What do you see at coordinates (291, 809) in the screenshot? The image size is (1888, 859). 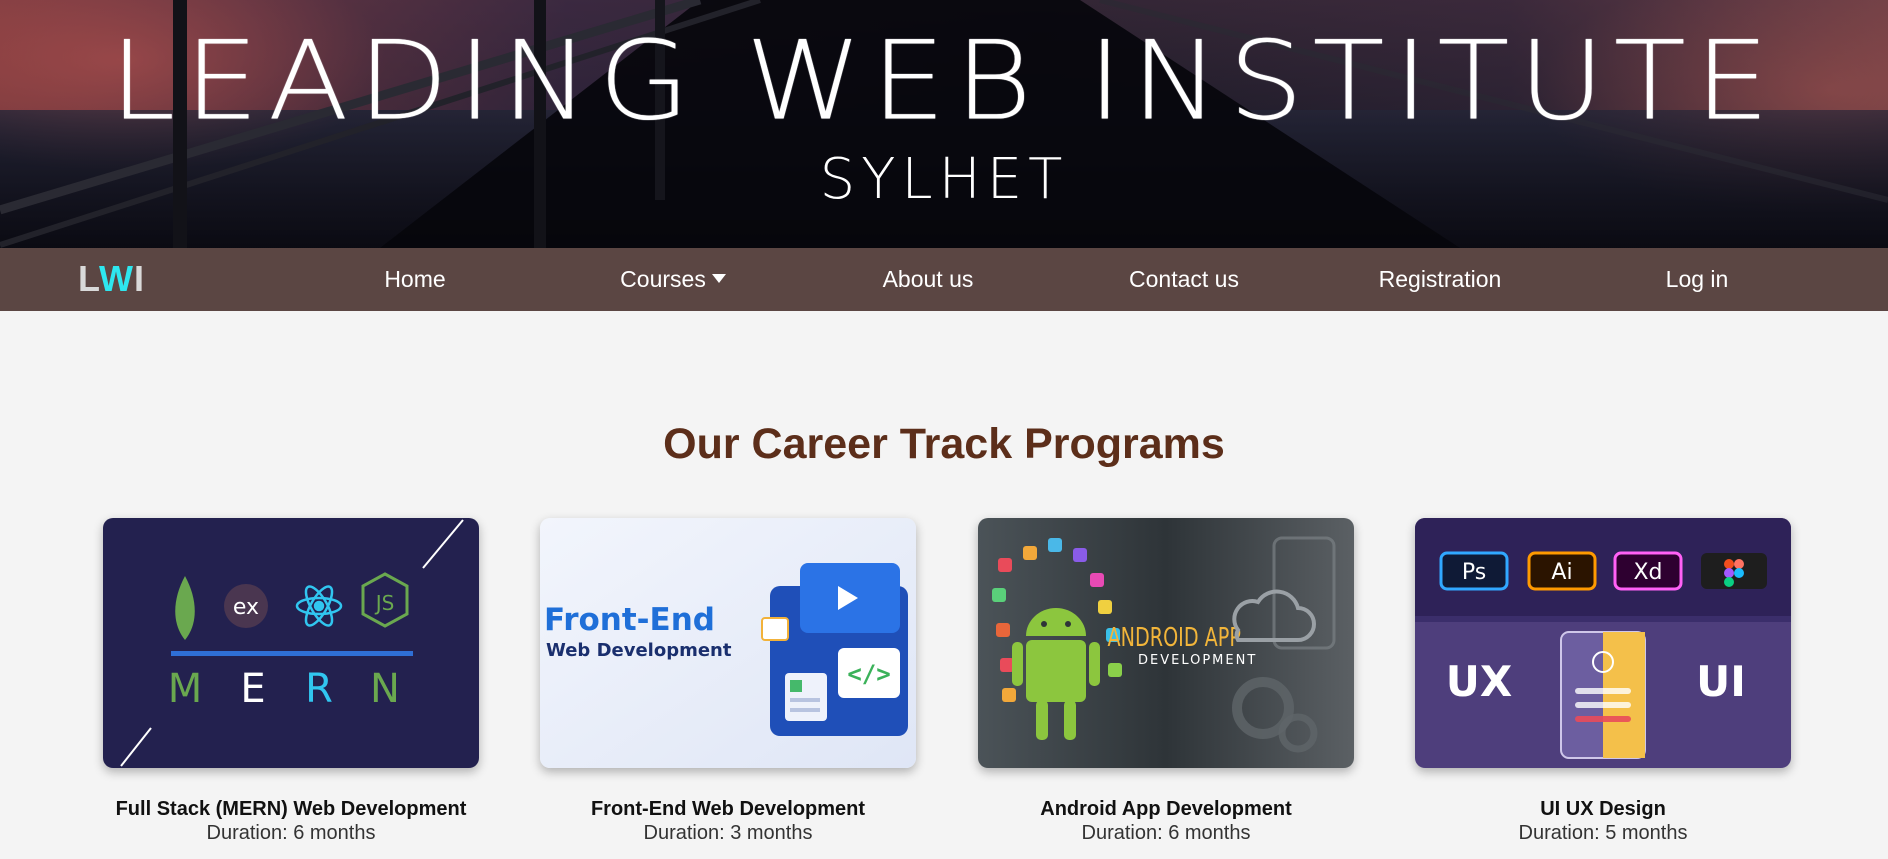 I see `course-title: Full Stack (MERN) Web Development` at bounding box center [291, 809].